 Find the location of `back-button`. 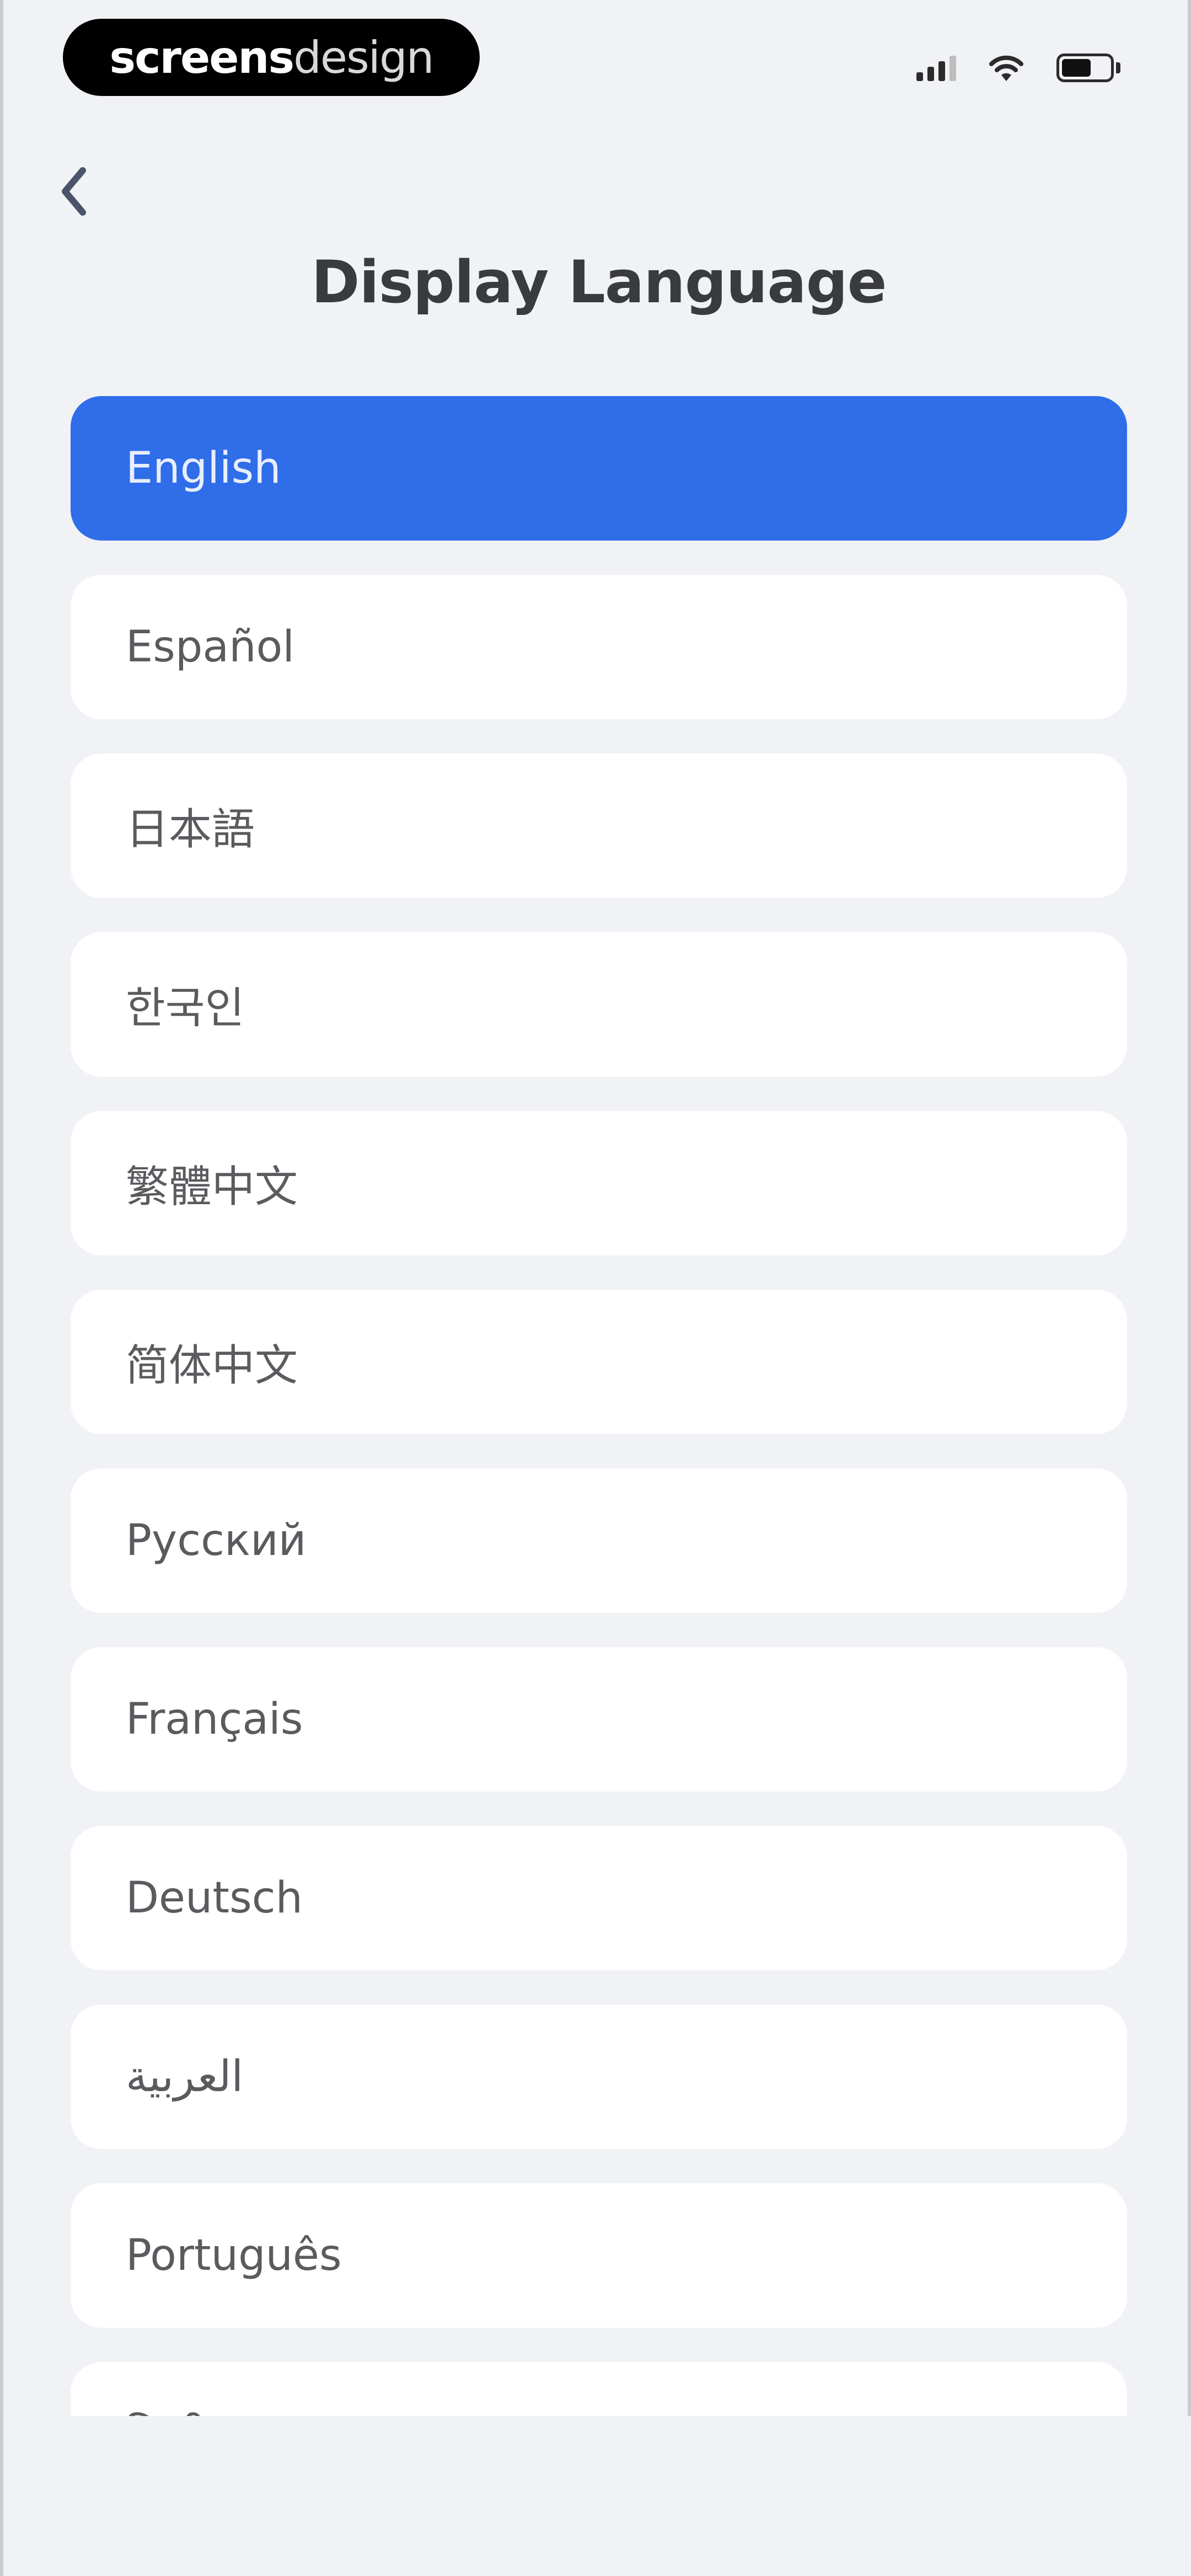

back-button is located at coordinates (73, 191).